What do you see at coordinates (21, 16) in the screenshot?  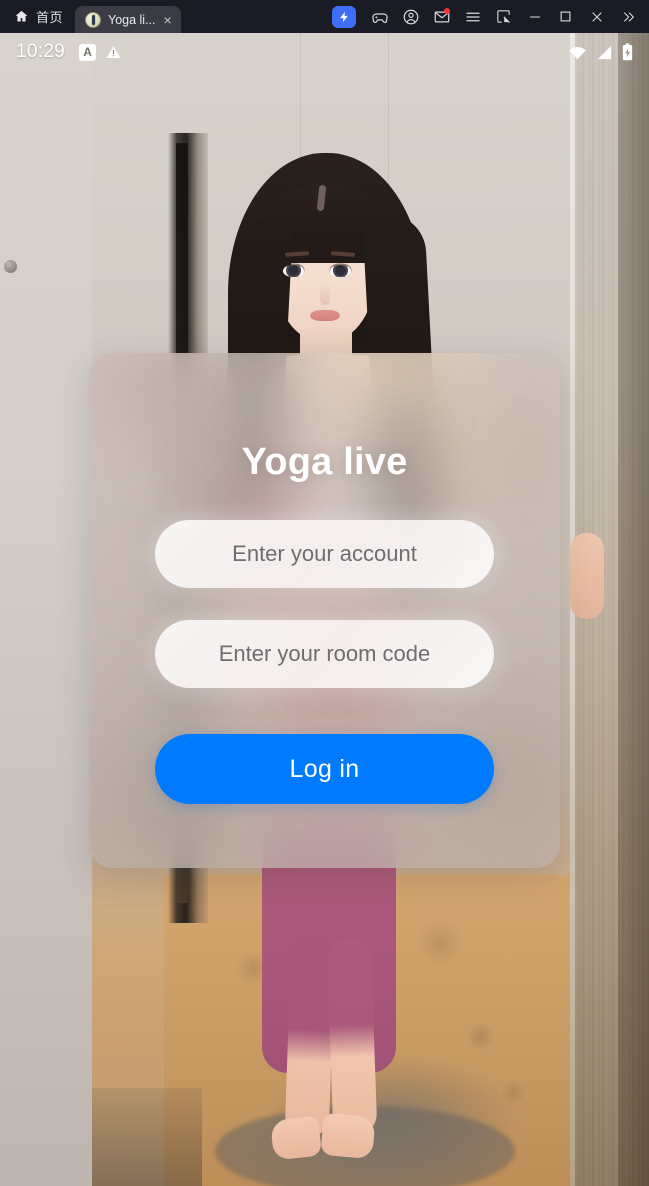 I see `home-icon` at bounding box center [21, 16].